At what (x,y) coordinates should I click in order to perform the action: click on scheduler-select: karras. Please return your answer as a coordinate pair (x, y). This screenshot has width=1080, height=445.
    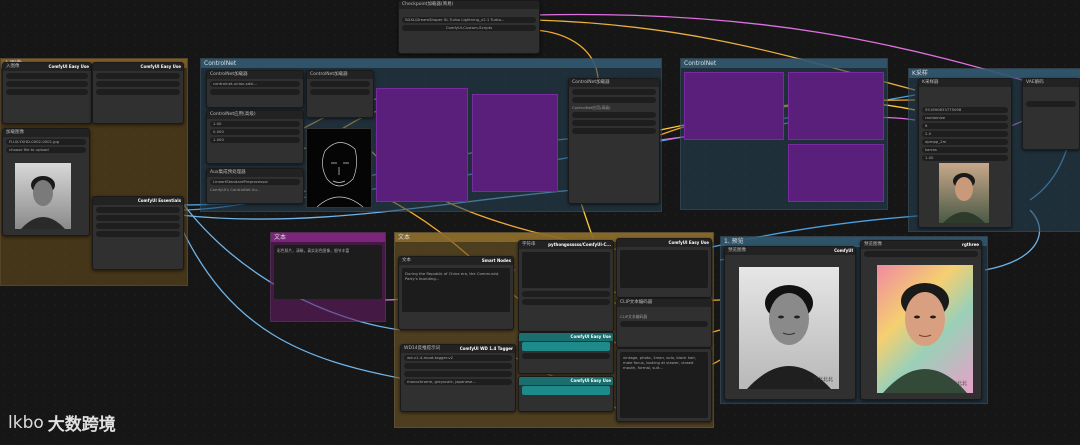
    Looking at the image, I should click on (965, 150).